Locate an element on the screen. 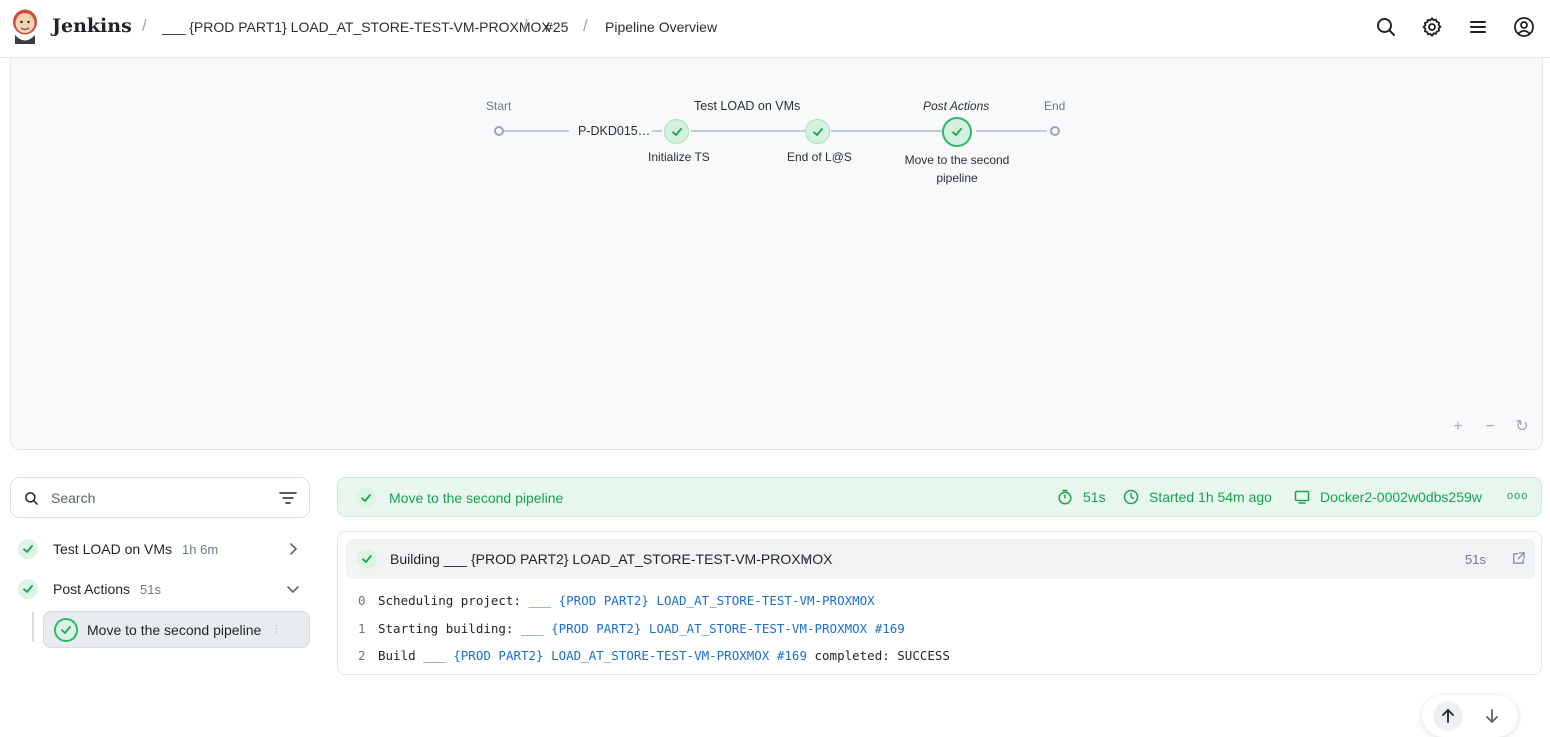  stage-started-value: Started 1h 54m ago is located at coordinates (1210, 497).